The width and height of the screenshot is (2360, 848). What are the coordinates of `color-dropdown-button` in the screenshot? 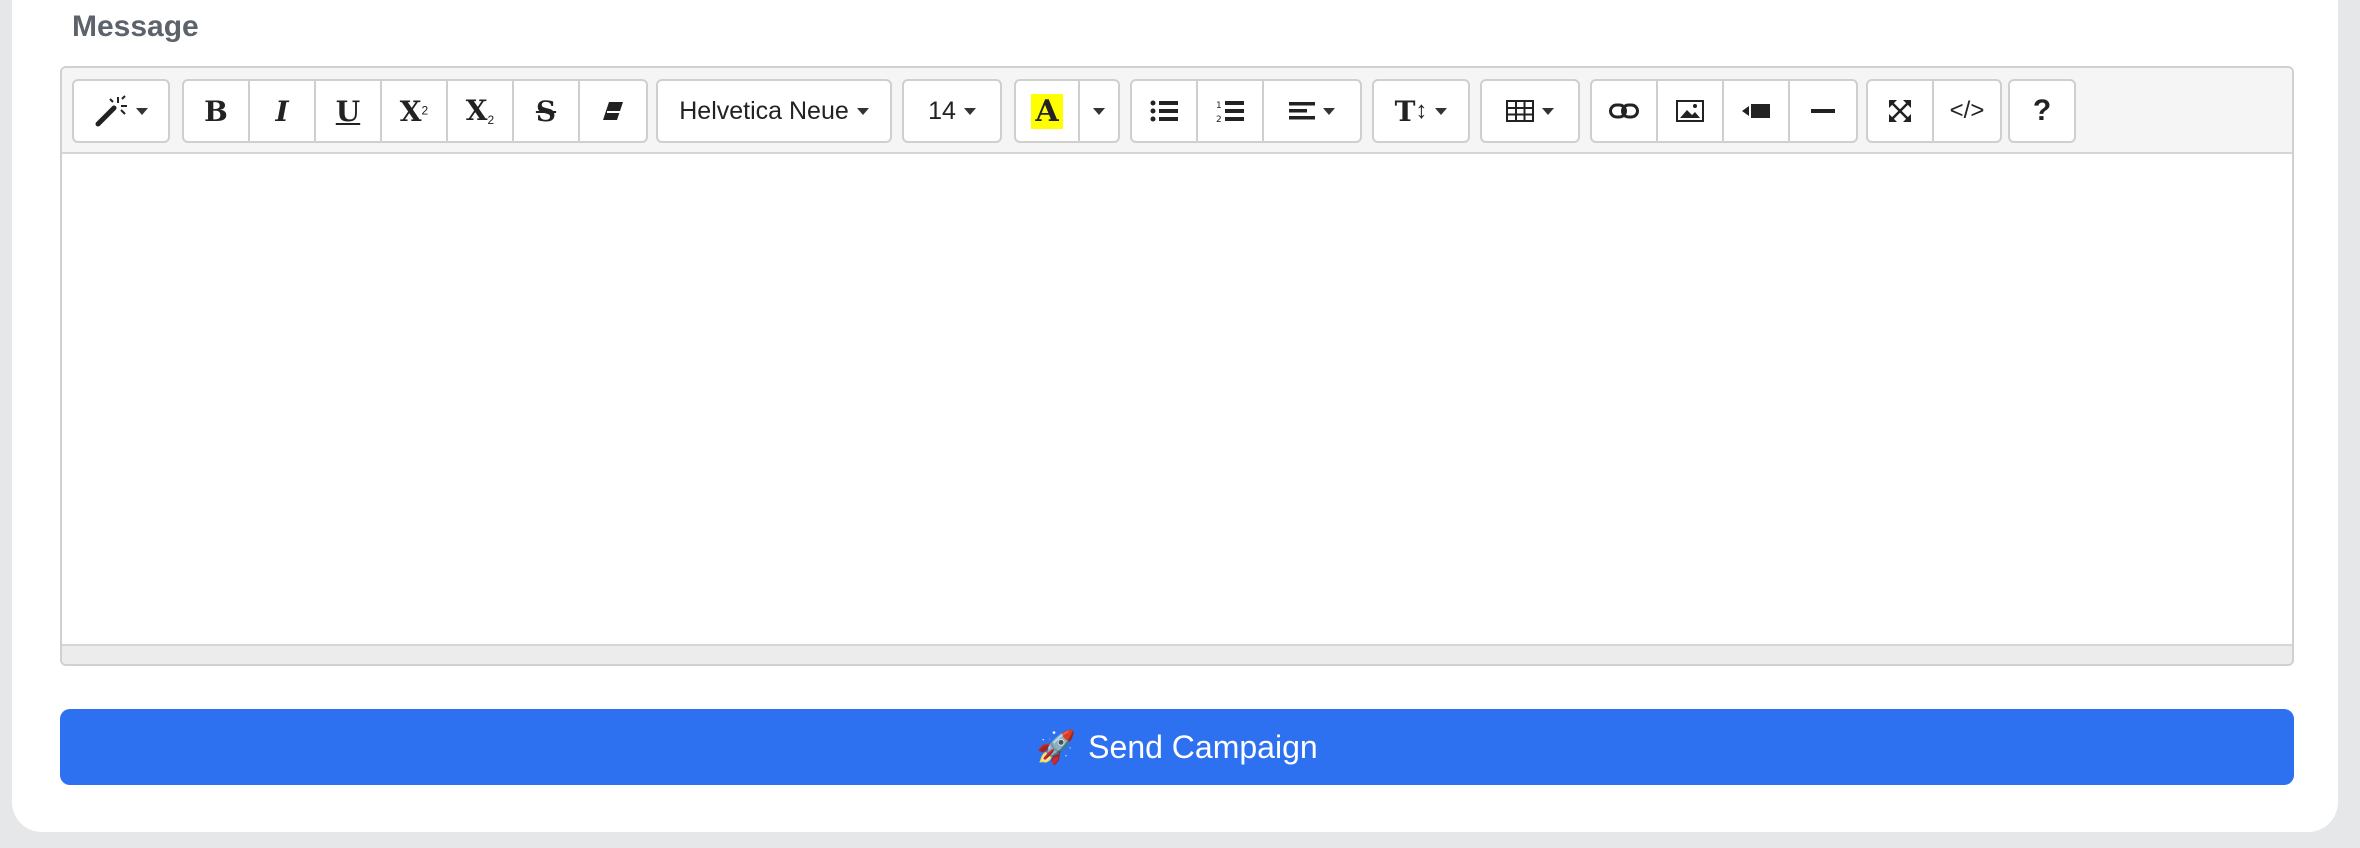 It's located at (1099, 111).